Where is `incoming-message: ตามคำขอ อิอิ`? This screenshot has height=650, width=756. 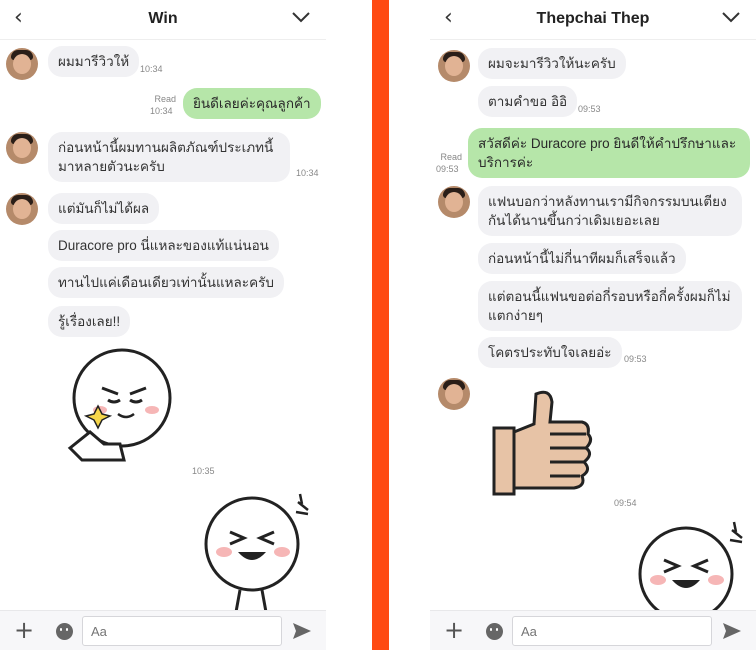 incoming-message: ตามคำขอ อิอิ is located at coordinates (528, 101).